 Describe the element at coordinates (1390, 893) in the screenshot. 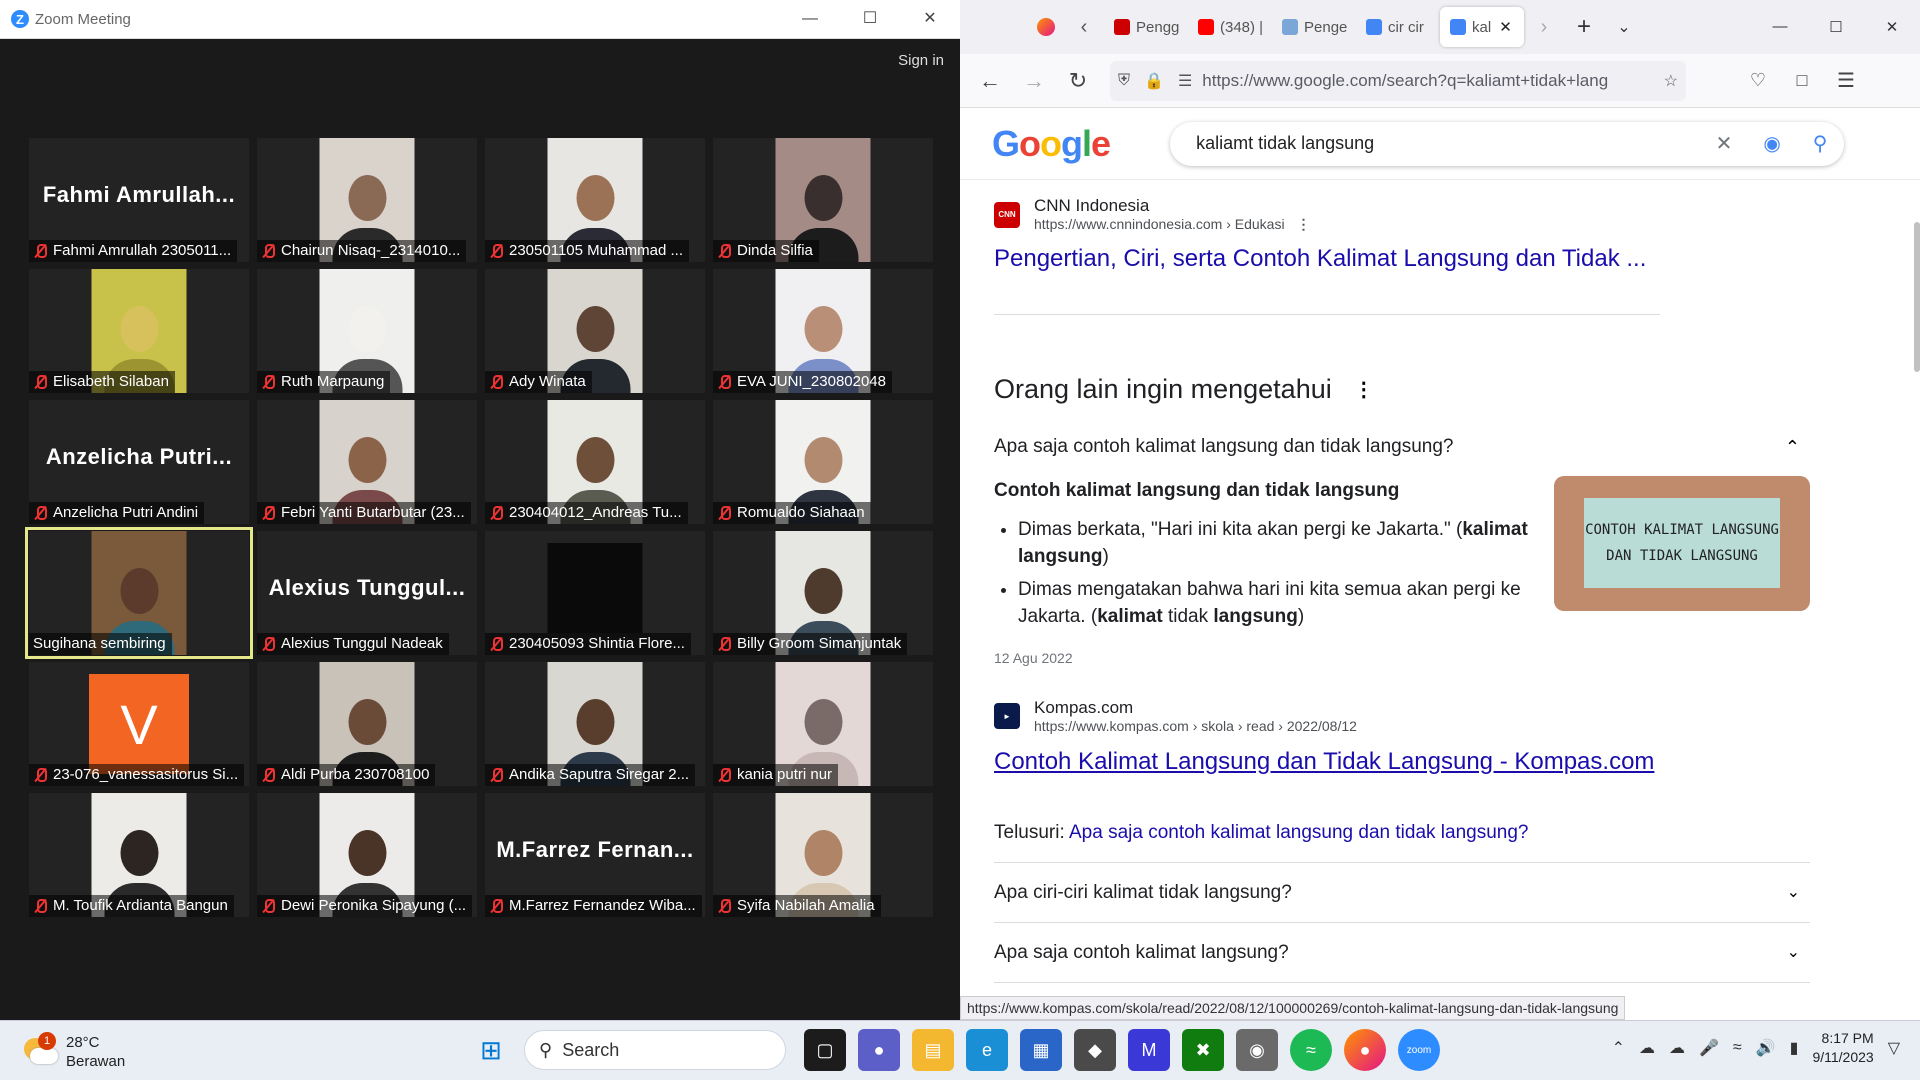

I see `paa-question-2-text: Apa ciri-ciri kalimat tidak langsung?` at that location.